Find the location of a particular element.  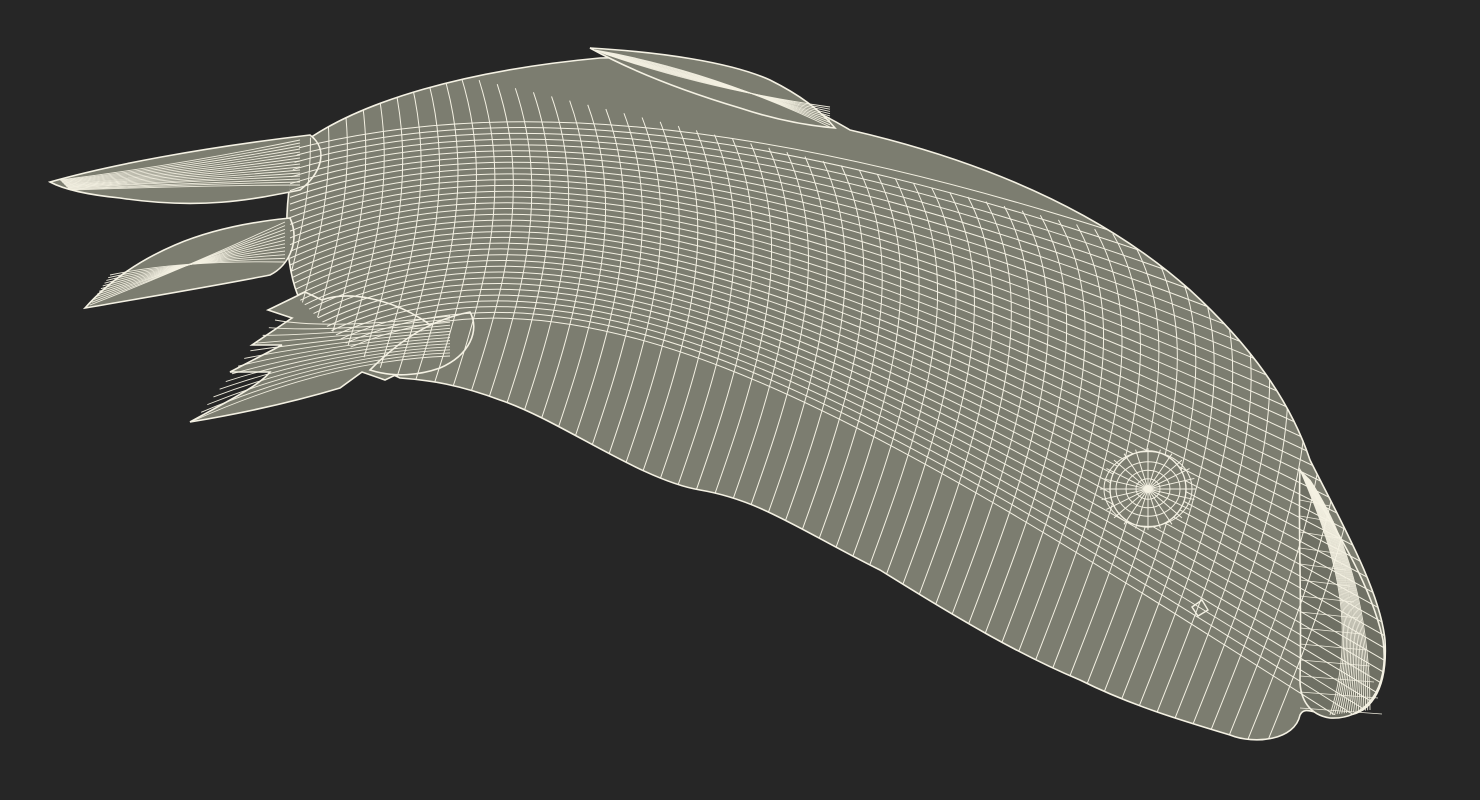

eye-icon is located at coordinates (1148, 489).